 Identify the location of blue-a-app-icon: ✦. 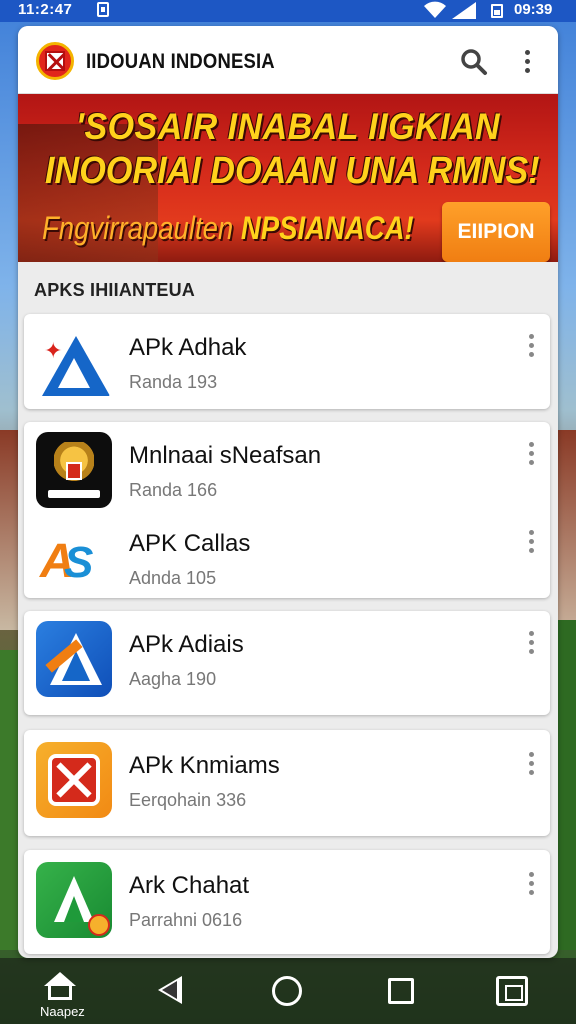
(74, 362).